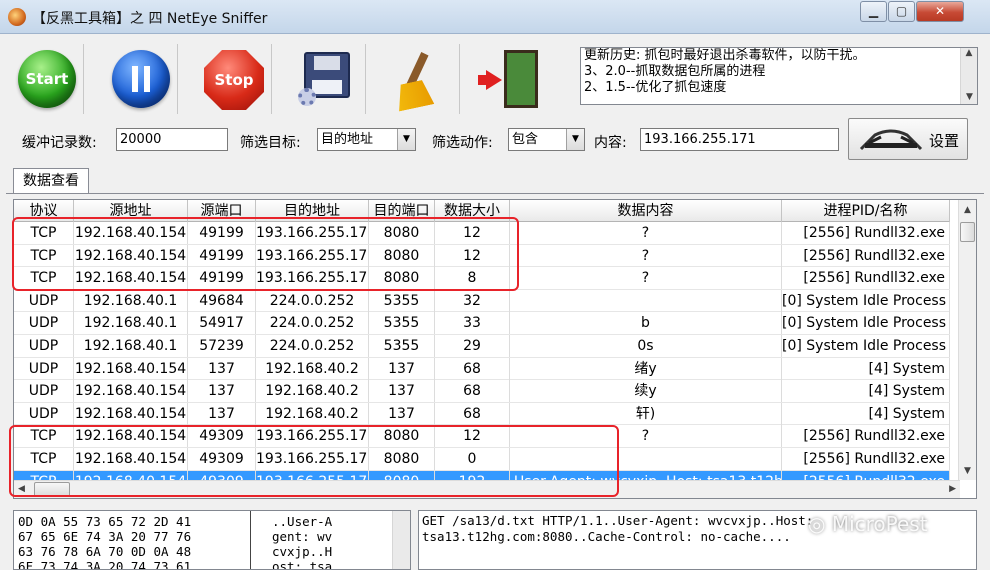 This screenshot has width=990, height=570. What do you see at coordinates (270, 143) in the screenshot?
I see `target-label: 筛选目标:` at bounding box center [270, 143].